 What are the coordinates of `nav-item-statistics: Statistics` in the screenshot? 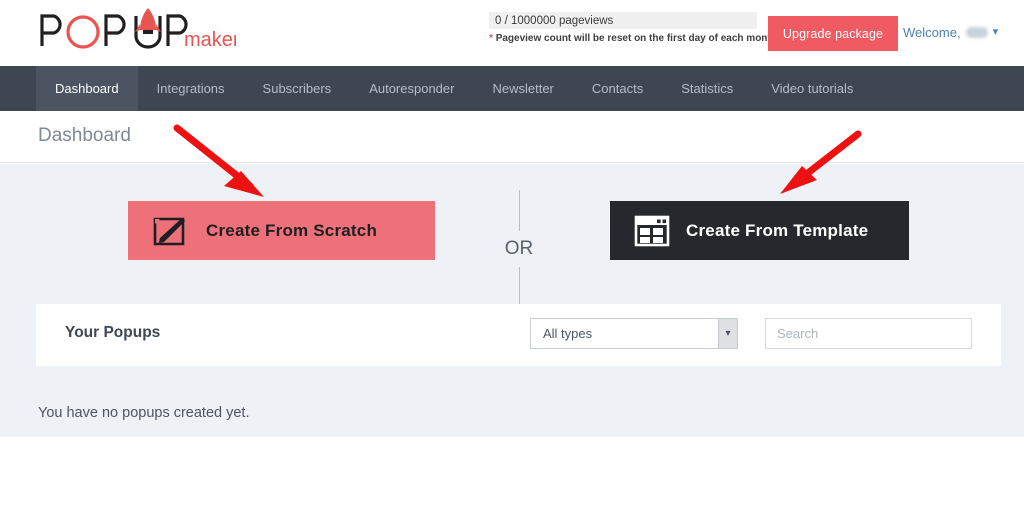 It's located at (707, 88).